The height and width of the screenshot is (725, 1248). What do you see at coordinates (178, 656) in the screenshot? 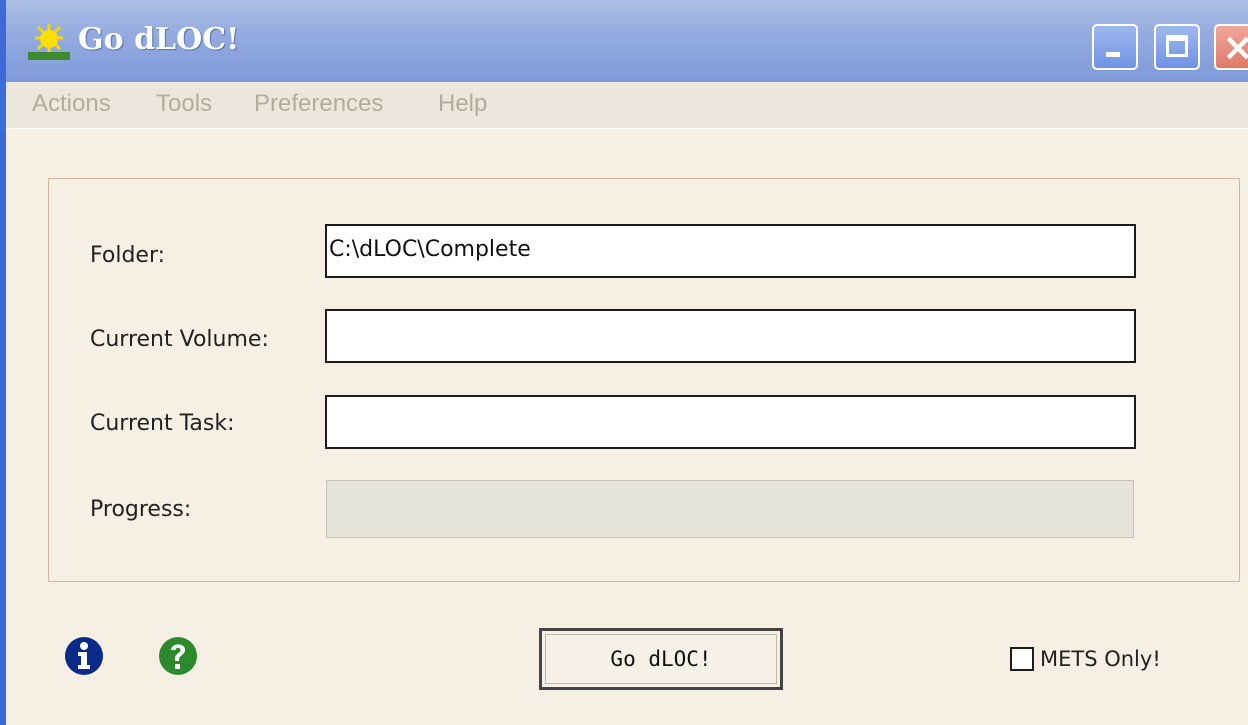
I see `help-icon` at bounding box center [178, 656].